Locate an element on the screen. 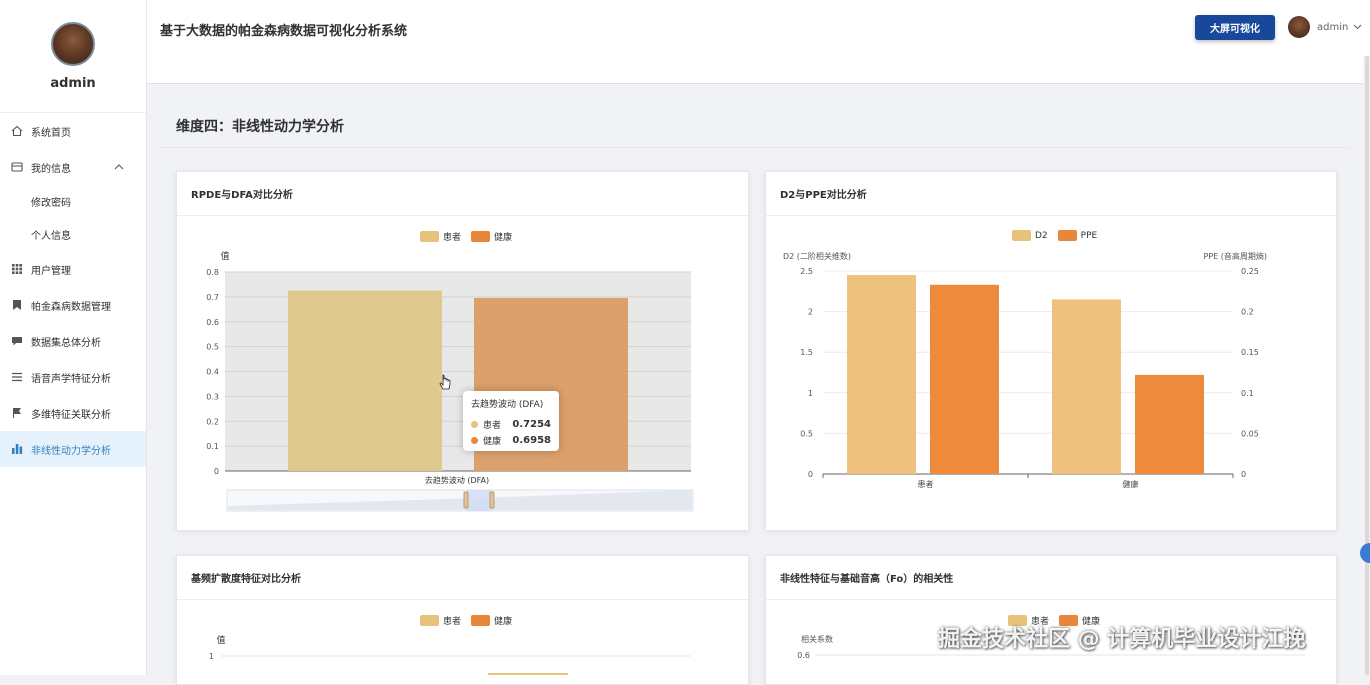 The width and height of the screenshot is (1370, 685). y-tick-label: 0.5 is located at coordinates (212, 347).